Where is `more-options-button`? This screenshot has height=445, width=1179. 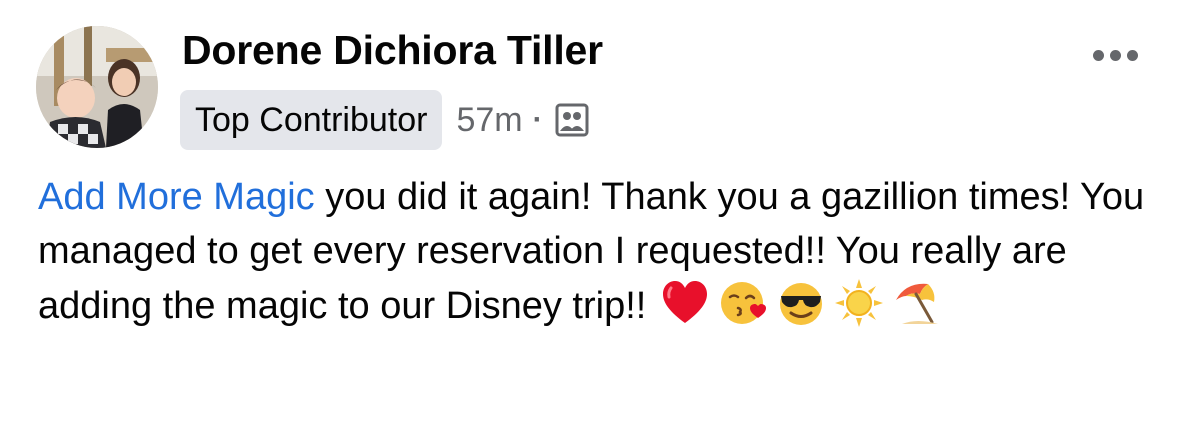 more-options-button is located at coordinates (1115, 55).